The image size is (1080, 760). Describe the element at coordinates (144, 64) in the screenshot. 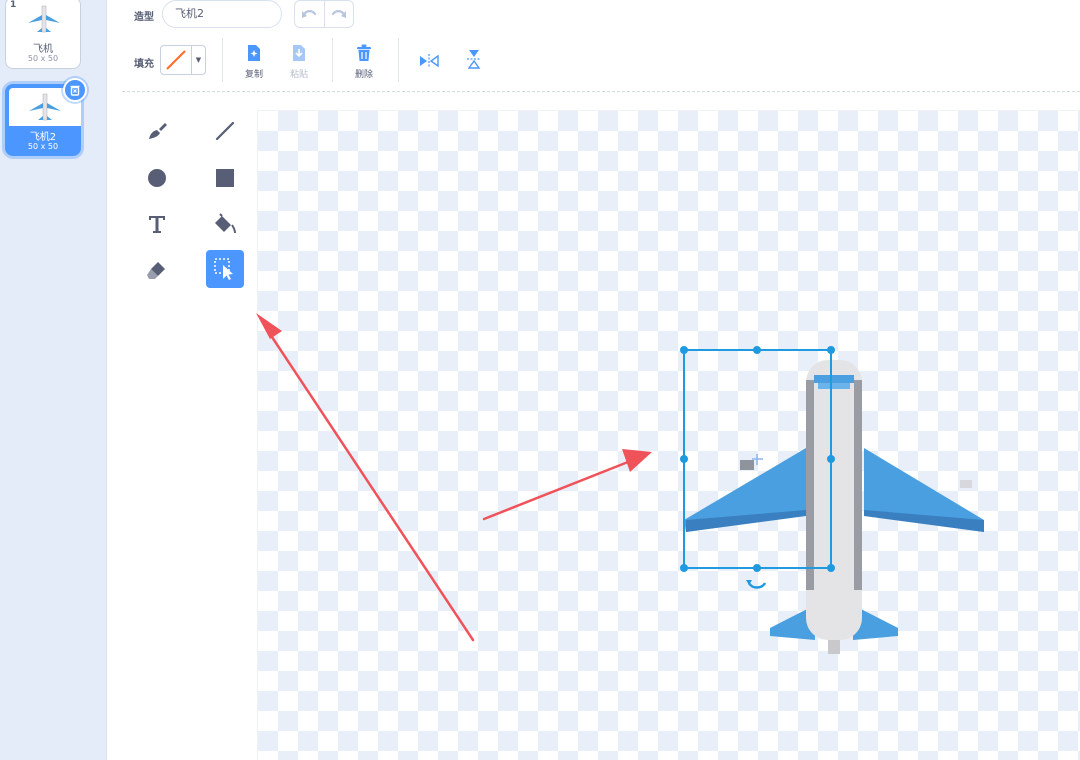

I see `fill-label: 填充` at that location.